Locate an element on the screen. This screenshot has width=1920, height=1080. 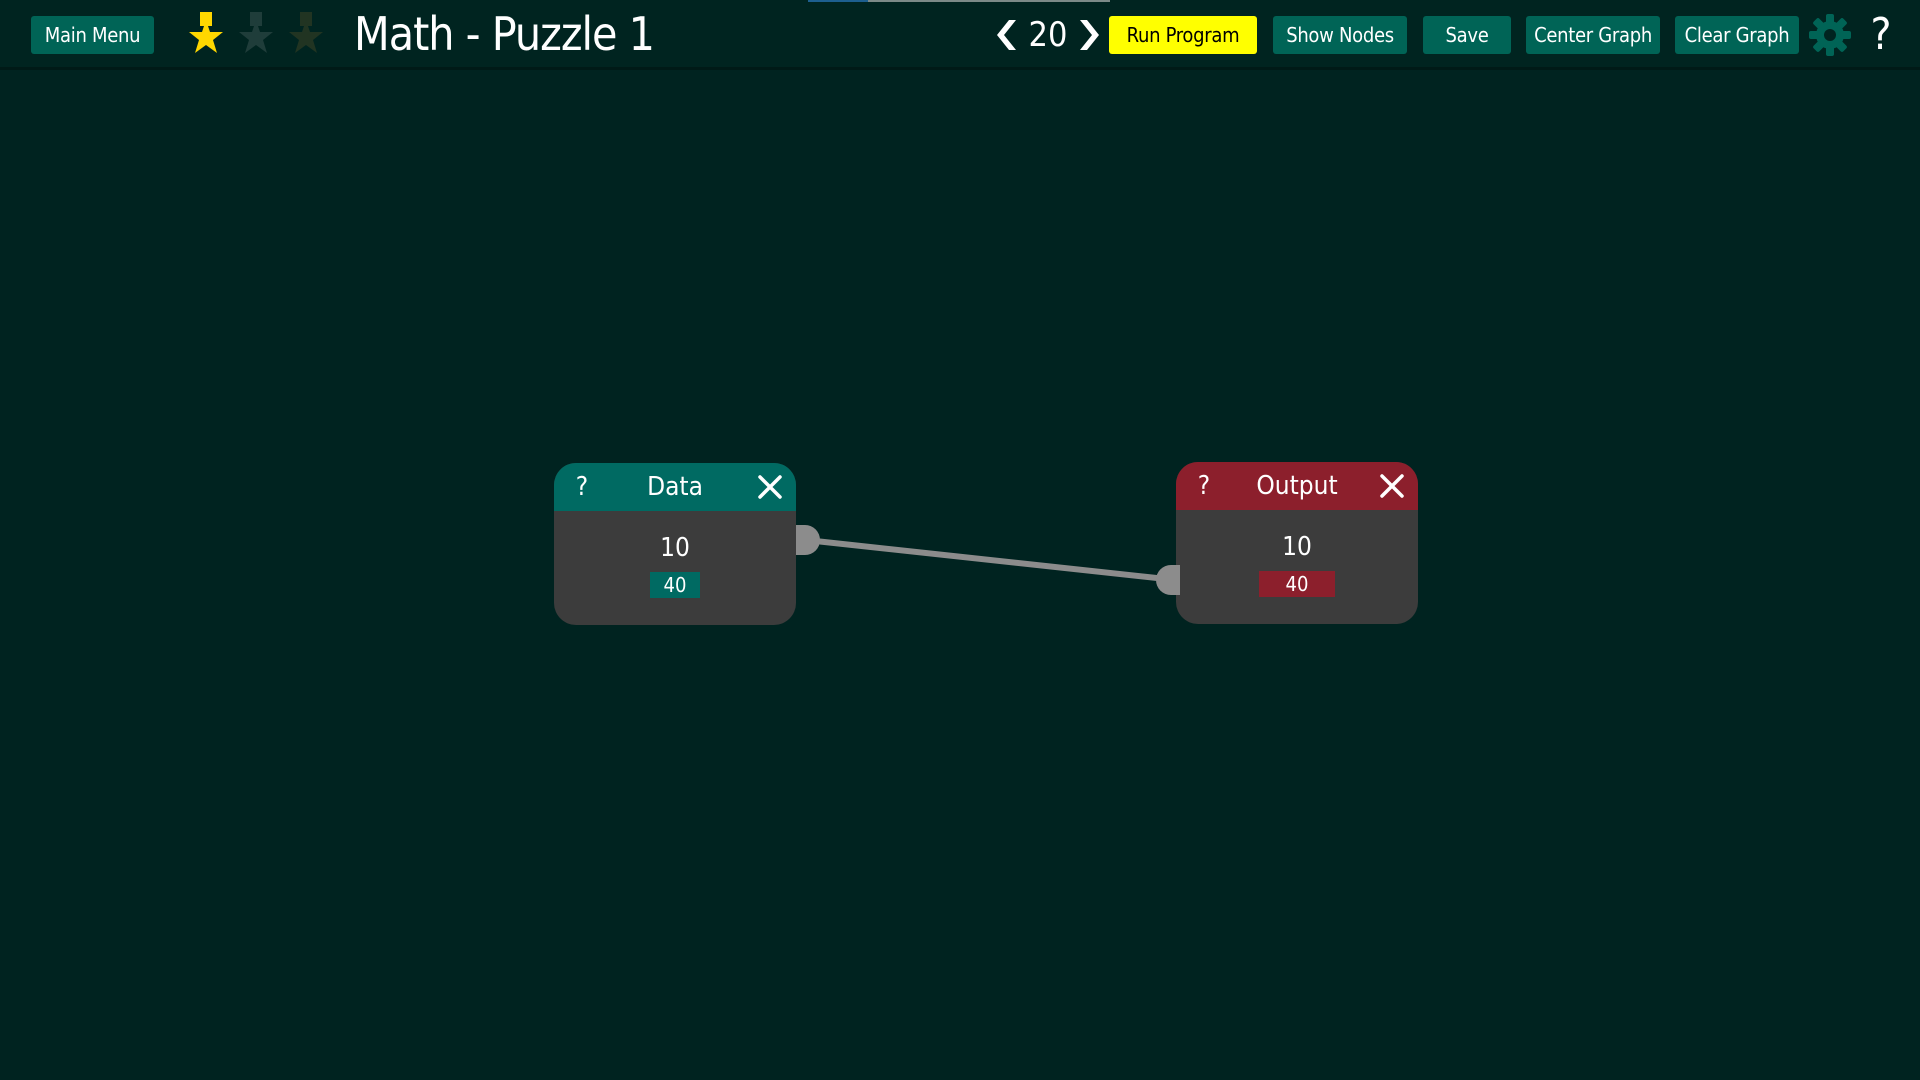
data-node-badge: 40 is located at coordinates (675, 585).